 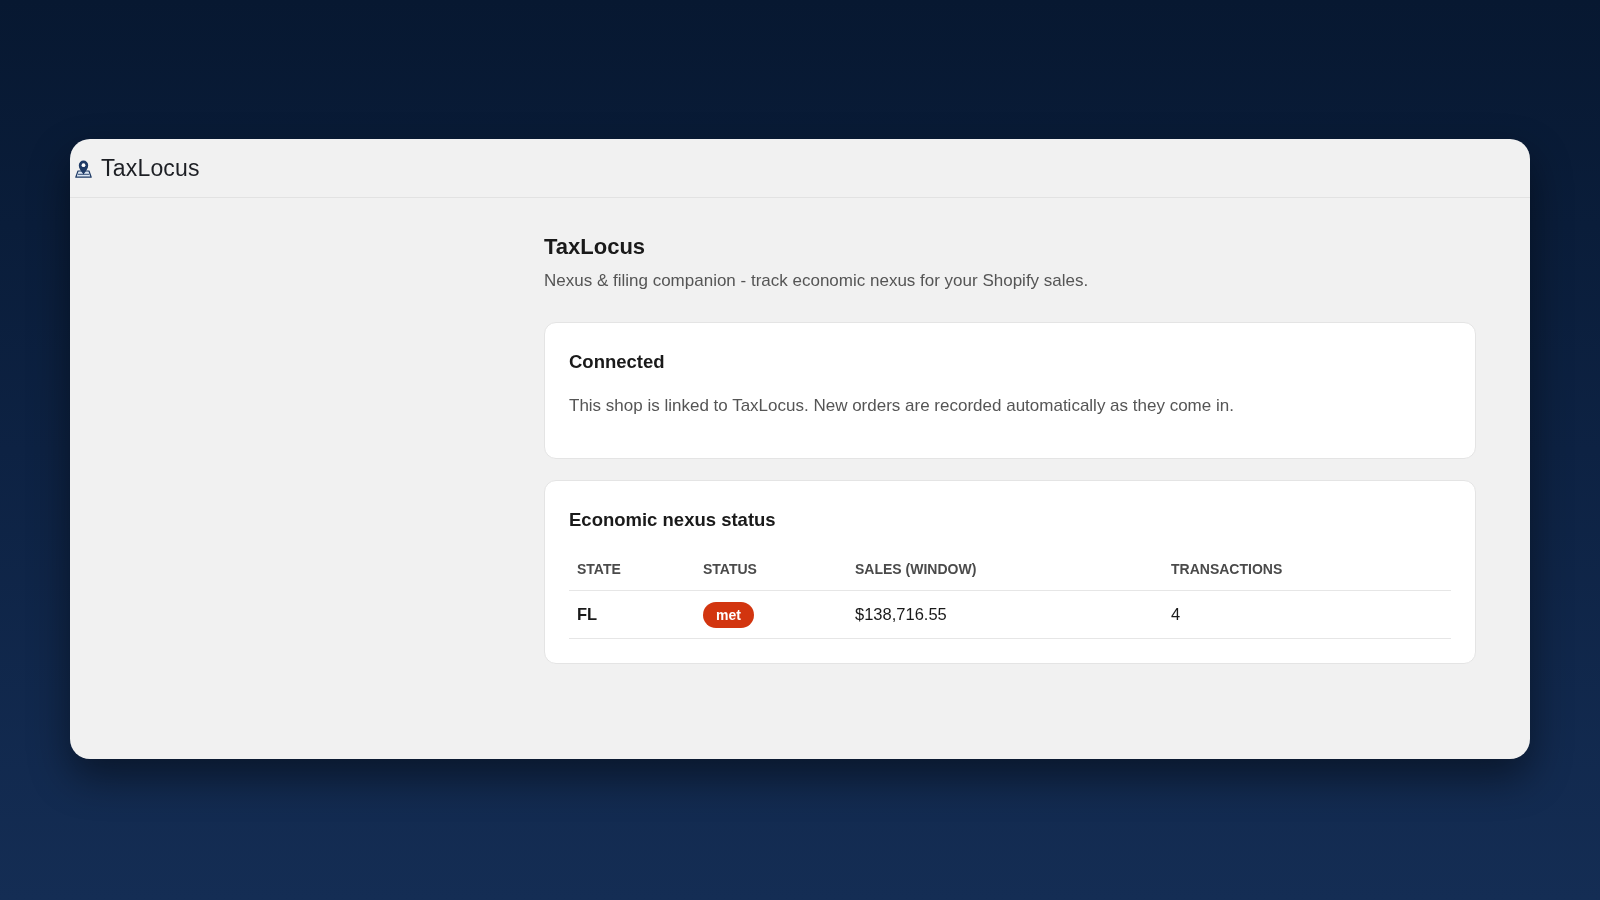 I want to click on sales-cell: $138,716.55, so click(x=1005, y=614).